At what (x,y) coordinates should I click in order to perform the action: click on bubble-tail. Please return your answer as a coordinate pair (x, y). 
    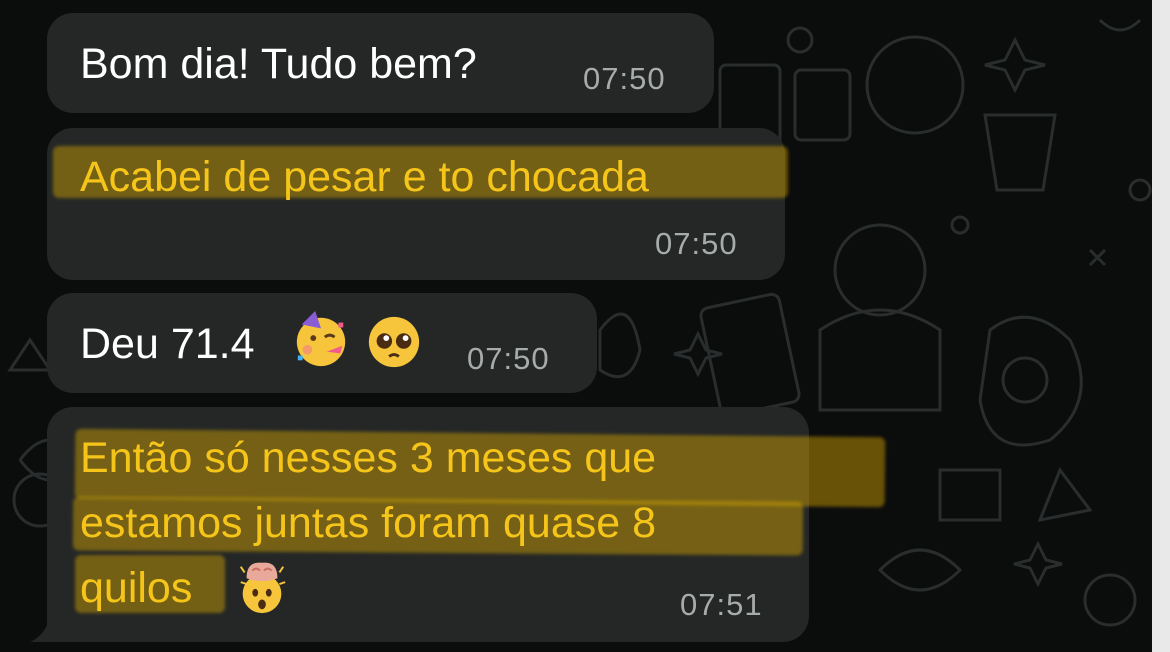
    Looking at the image, I should click on (44, 630).